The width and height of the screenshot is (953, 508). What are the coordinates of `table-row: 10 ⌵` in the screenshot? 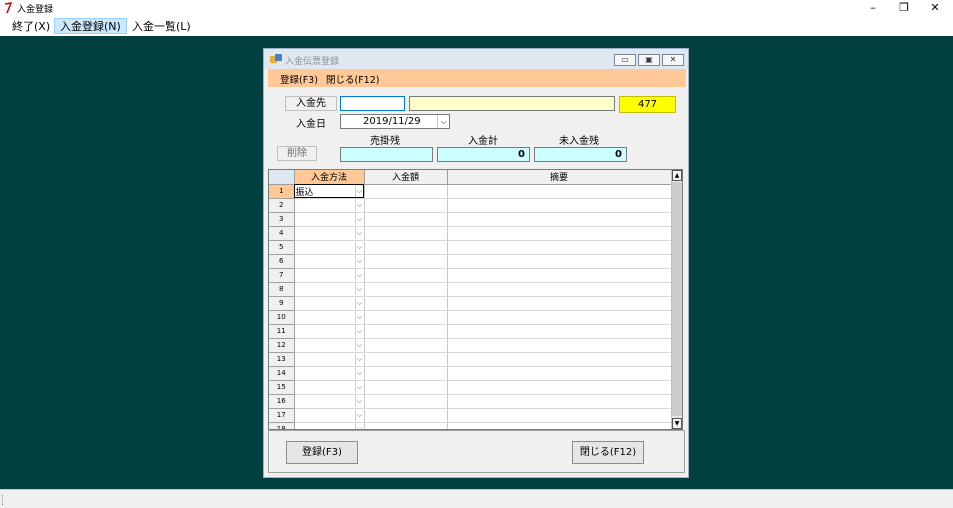 It's located at (470, 317).